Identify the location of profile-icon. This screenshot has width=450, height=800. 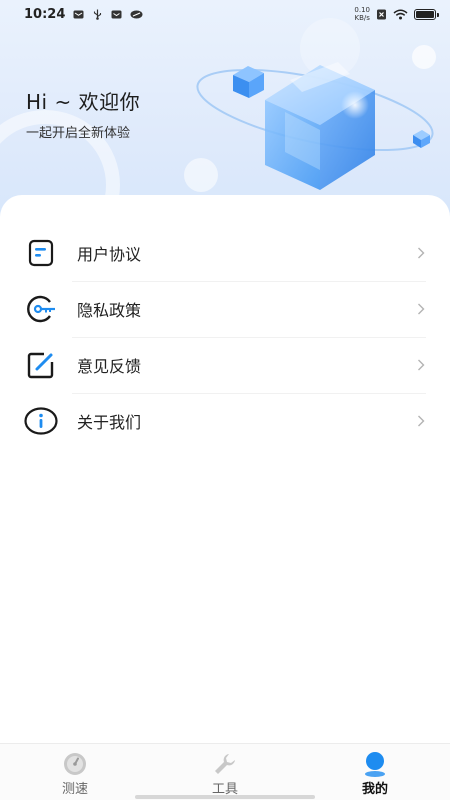
(375, 764).